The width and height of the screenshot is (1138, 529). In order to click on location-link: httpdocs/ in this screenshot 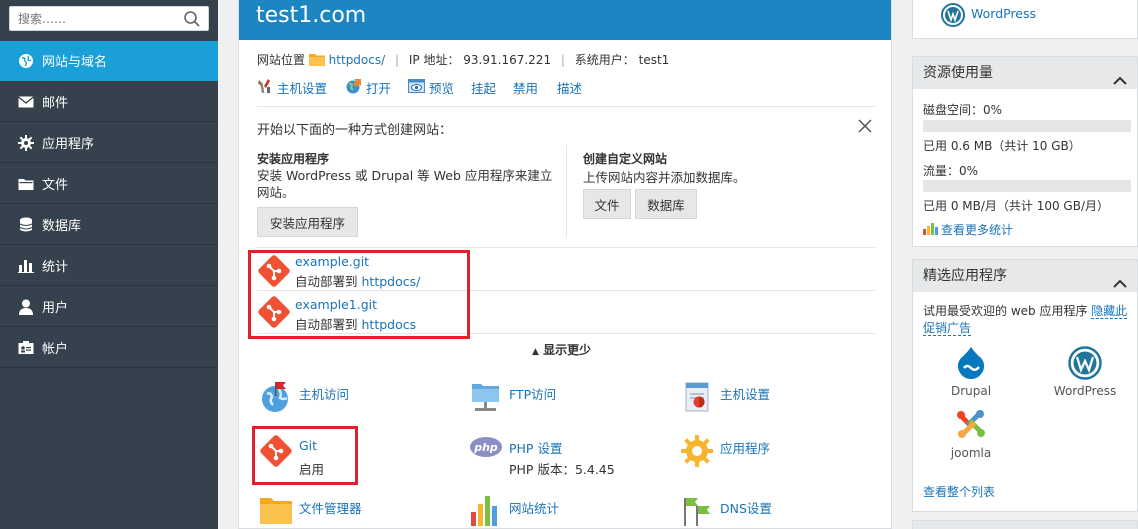, I will do `click(357, 60)`.